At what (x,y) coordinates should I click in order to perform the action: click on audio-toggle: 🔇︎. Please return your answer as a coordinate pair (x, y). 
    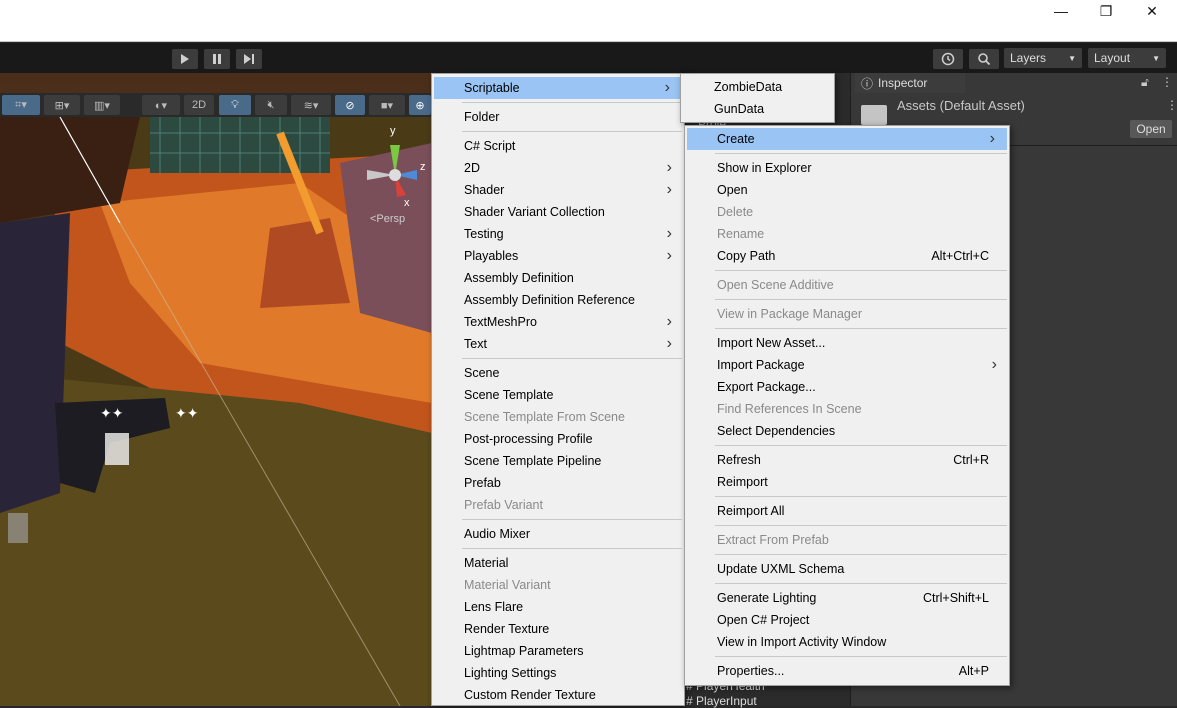
    Looking at the image, I should click on (271, 105).